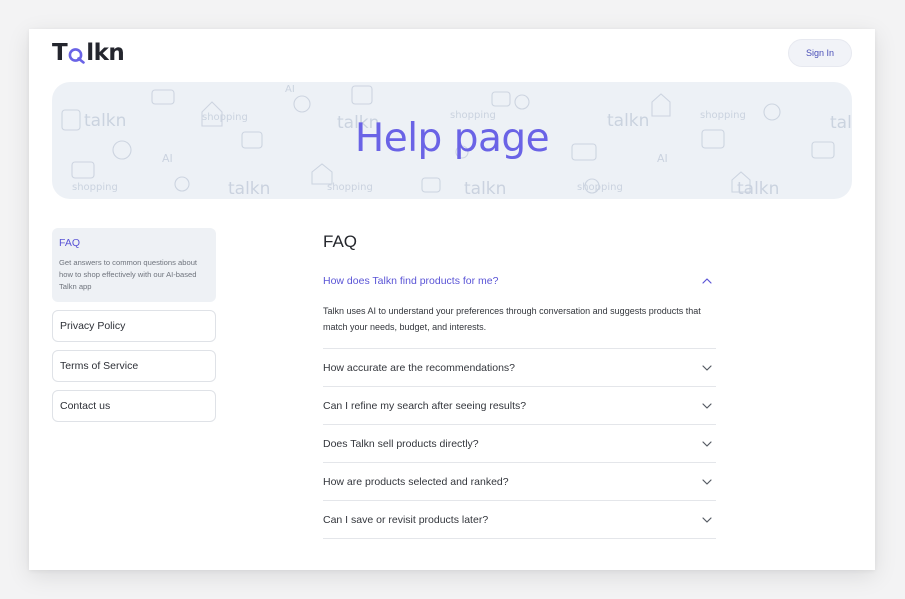 This screenshot has height=599, width=905. I want to click on sidebar-item-terms-of-service: Terms of Service, so click(134, 366).